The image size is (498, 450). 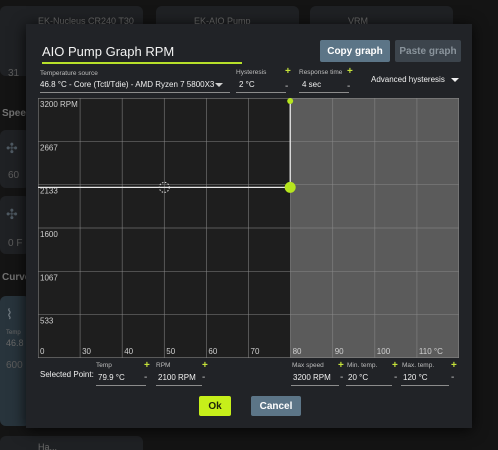 I want to click on y-tick-label: 2667, so click(x=49, y=147).